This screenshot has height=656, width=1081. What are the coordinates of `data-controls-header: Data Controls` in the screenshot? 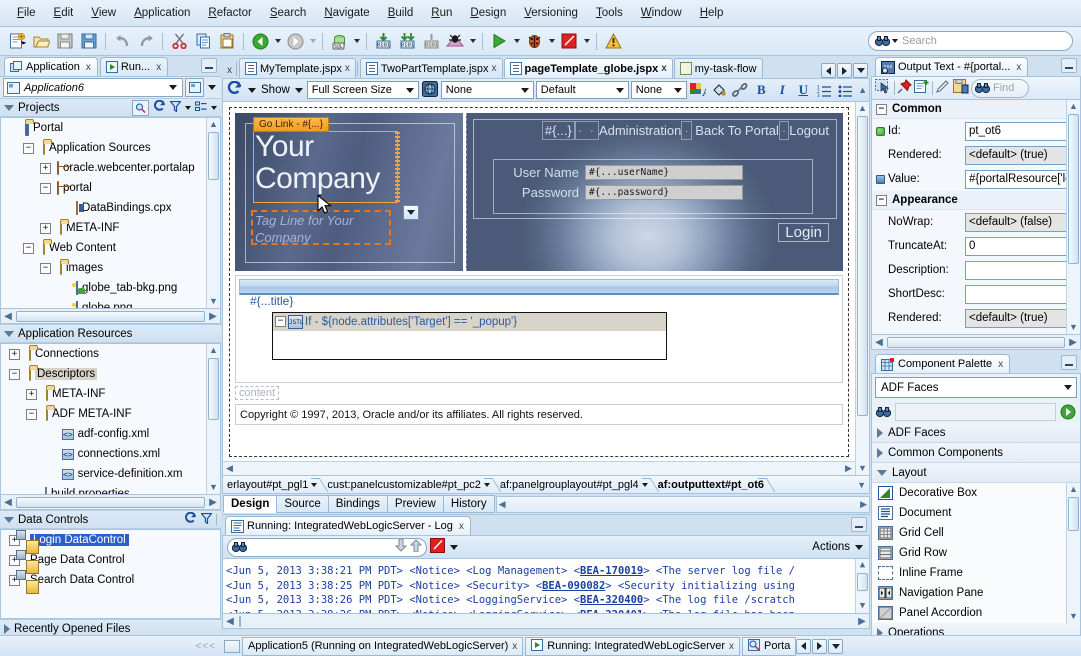 It's located at (110, 519).